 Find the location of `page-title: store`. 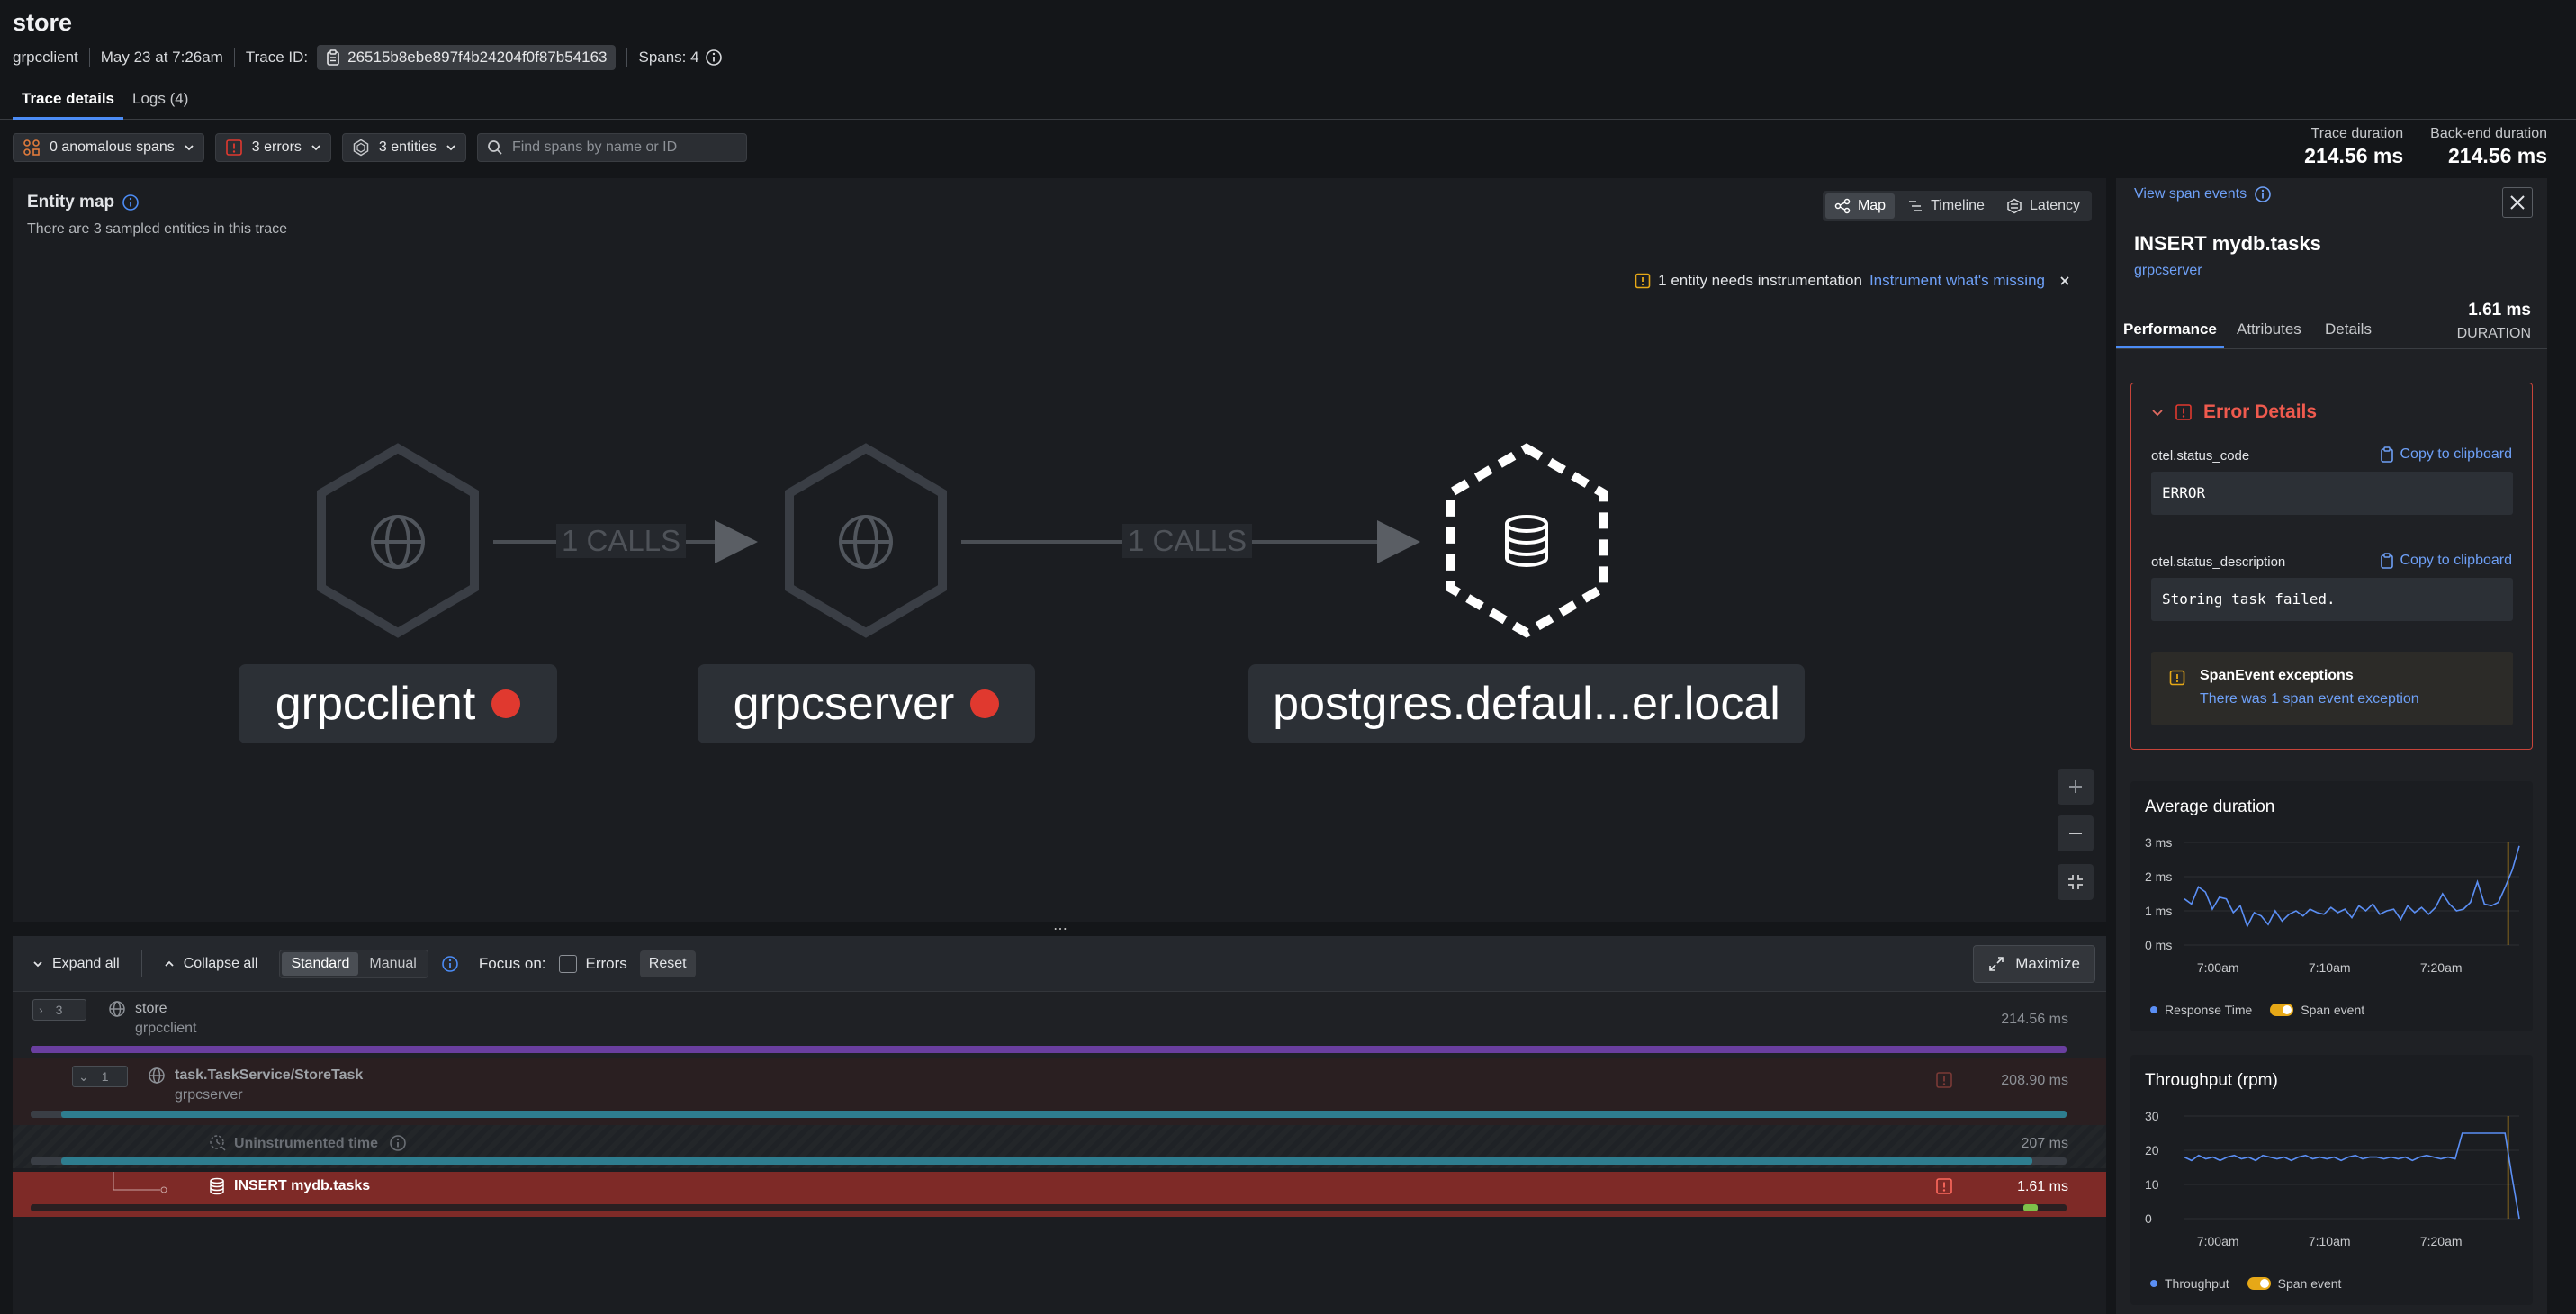

page-title: store is located at coordinates (43, 22).